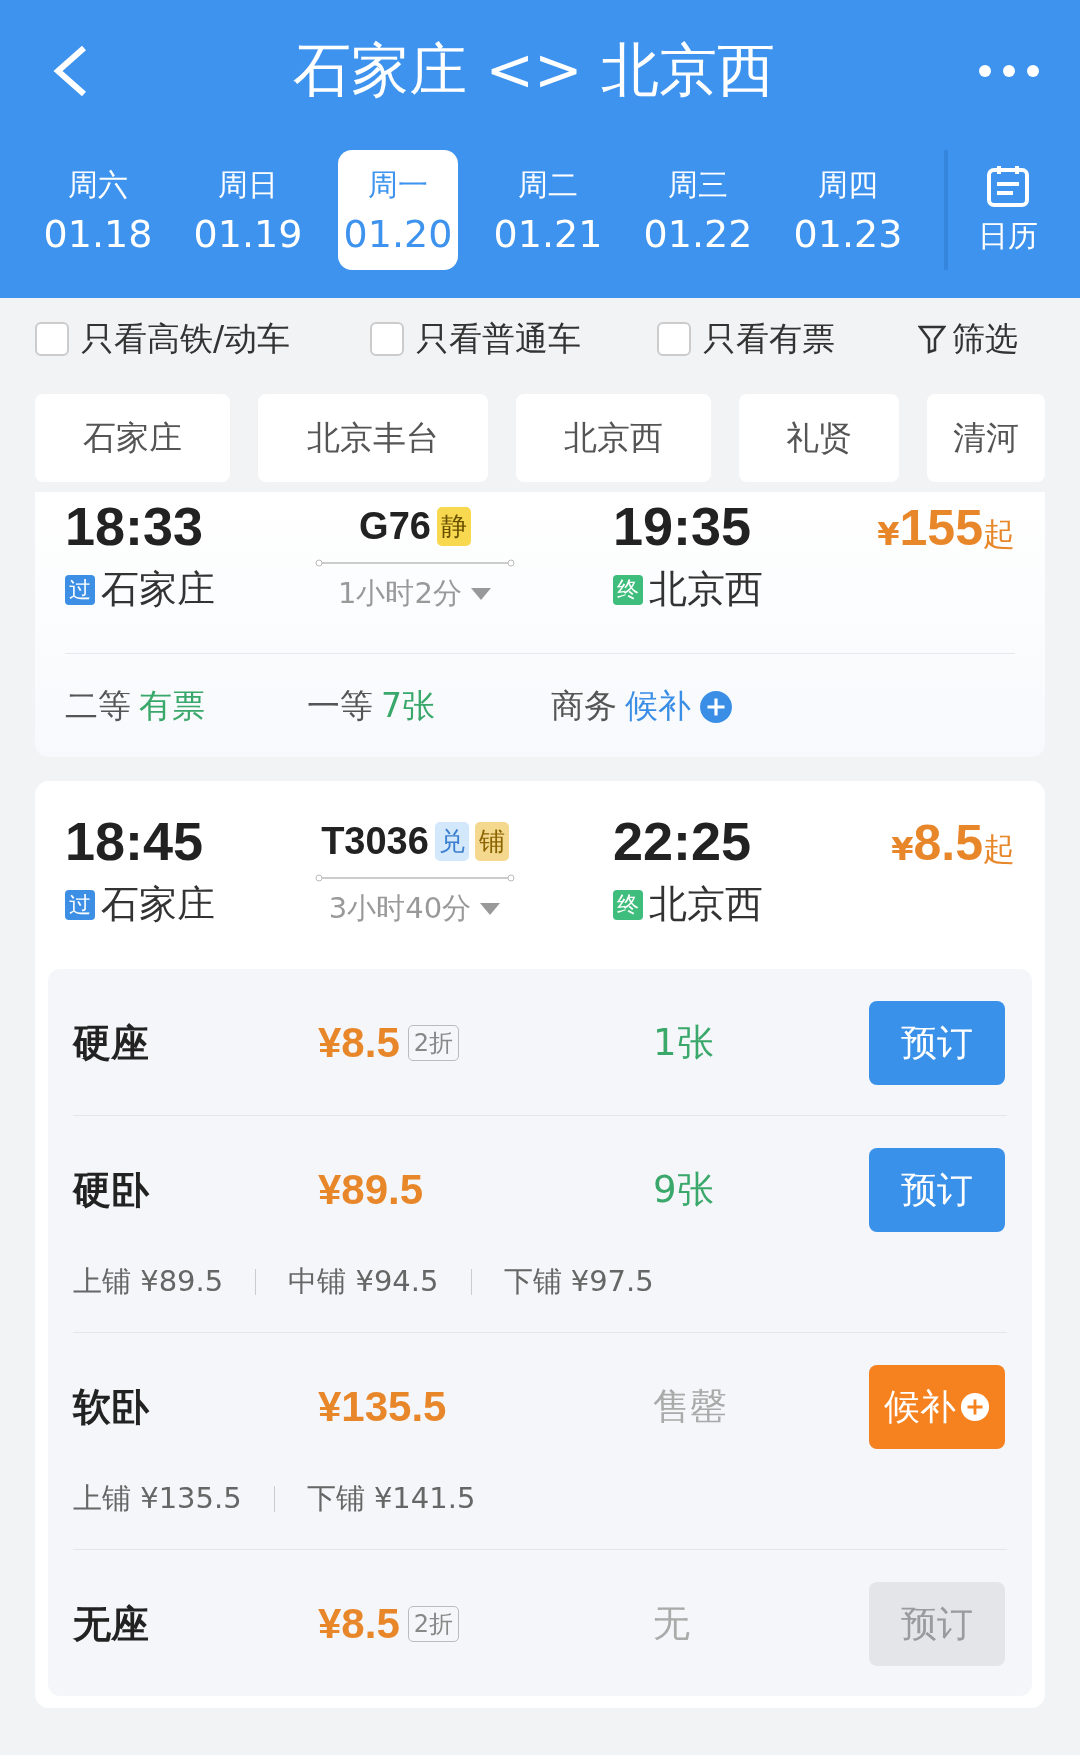 The image size is (1080, 1755). What do you see at coordinates (986, 438) in the screenshot?
I see `station-chip: 清河` at bounding box center [986, 438].